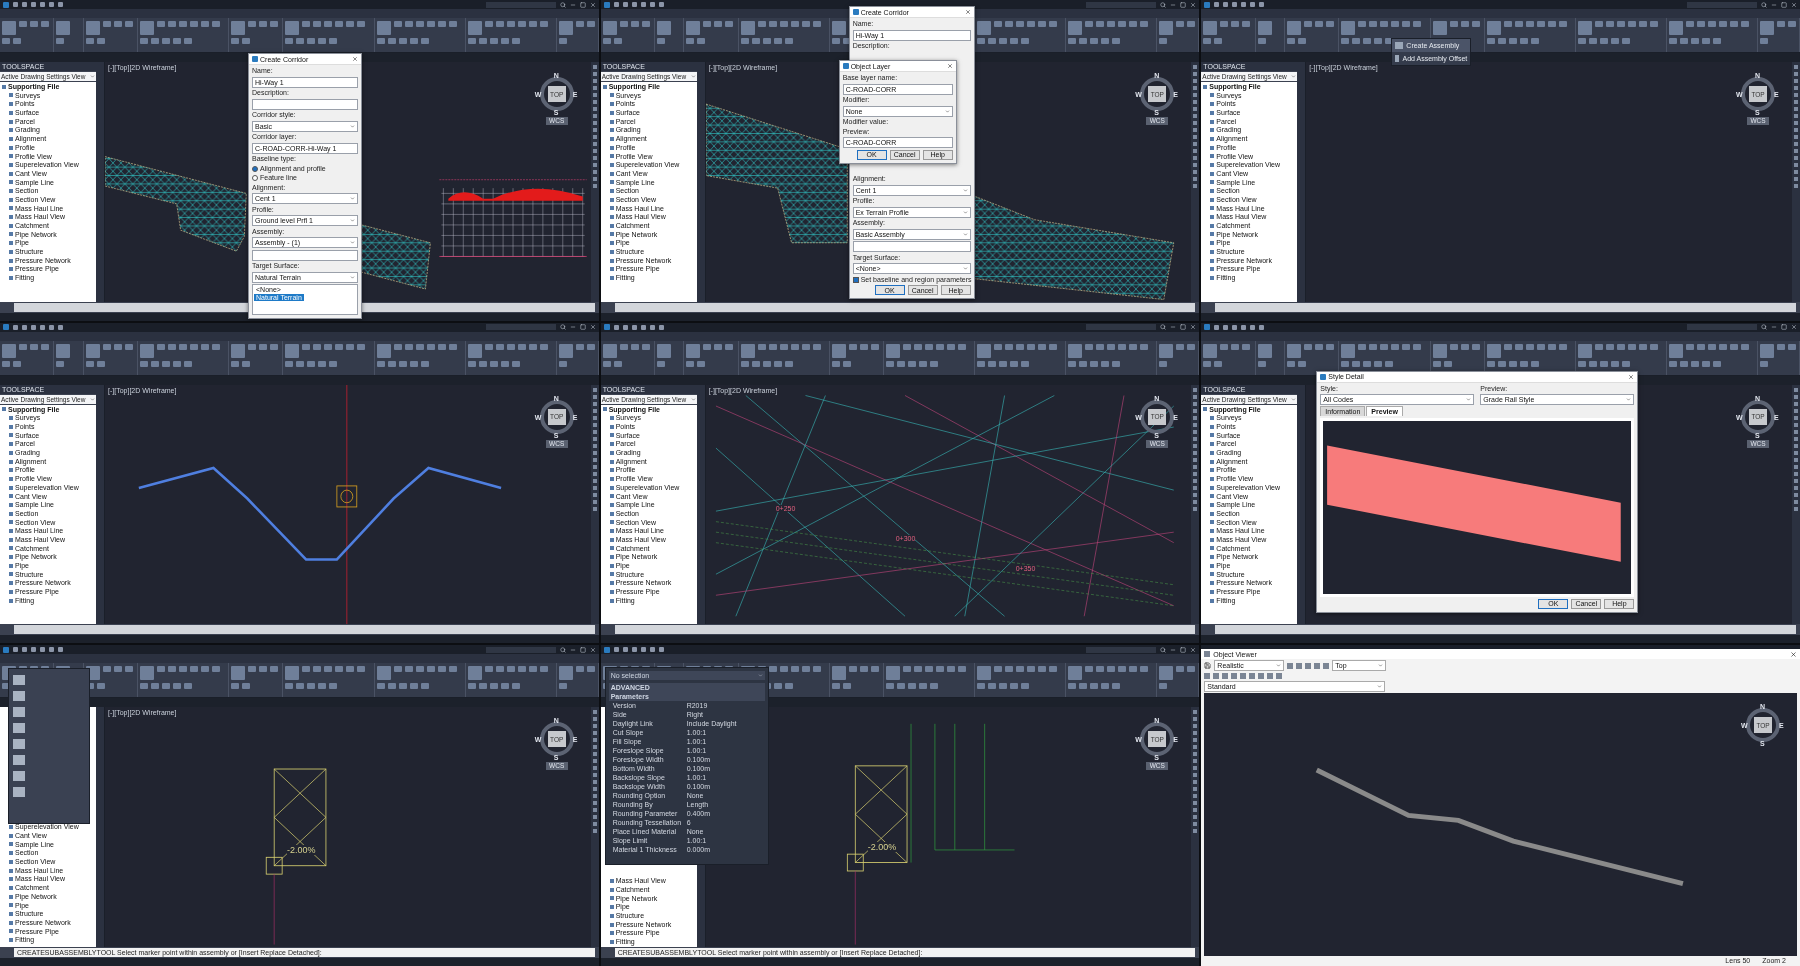 The height and width of the screenshot is (966, 1800). I want to click on viewer-icon, so click(1207, 654).